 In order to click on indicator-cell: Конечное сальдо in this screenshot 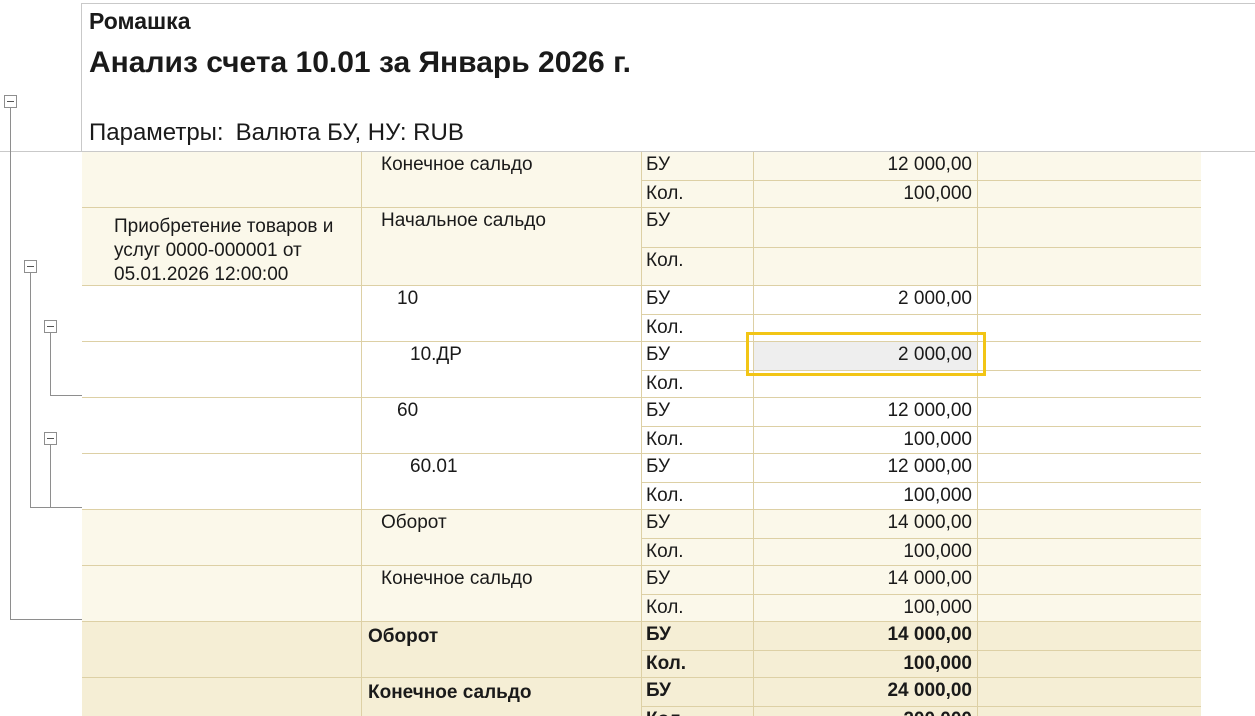, I will do `click(502, 179)`.